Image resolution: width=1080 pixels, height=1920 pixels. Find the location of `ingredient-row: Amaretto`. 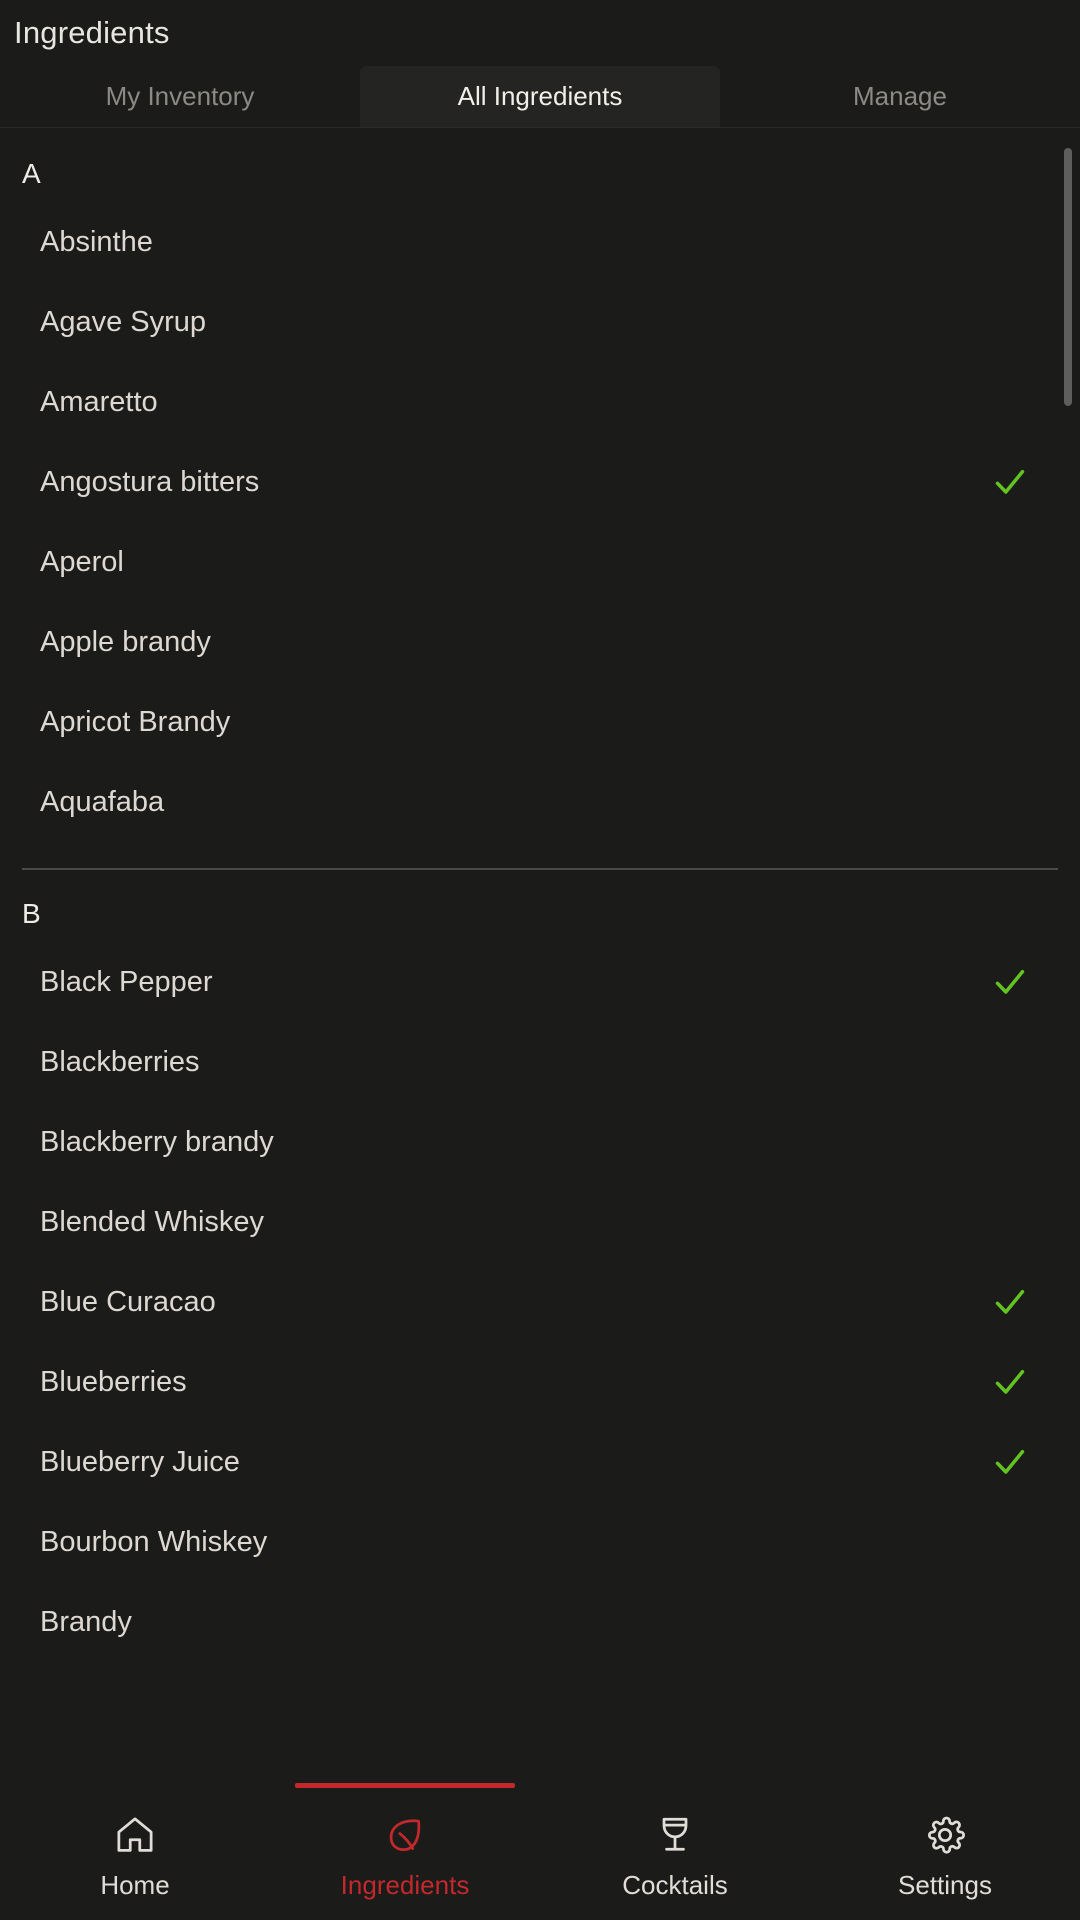

ingredient-row: Amaretto is located at coordinates (540, 402).